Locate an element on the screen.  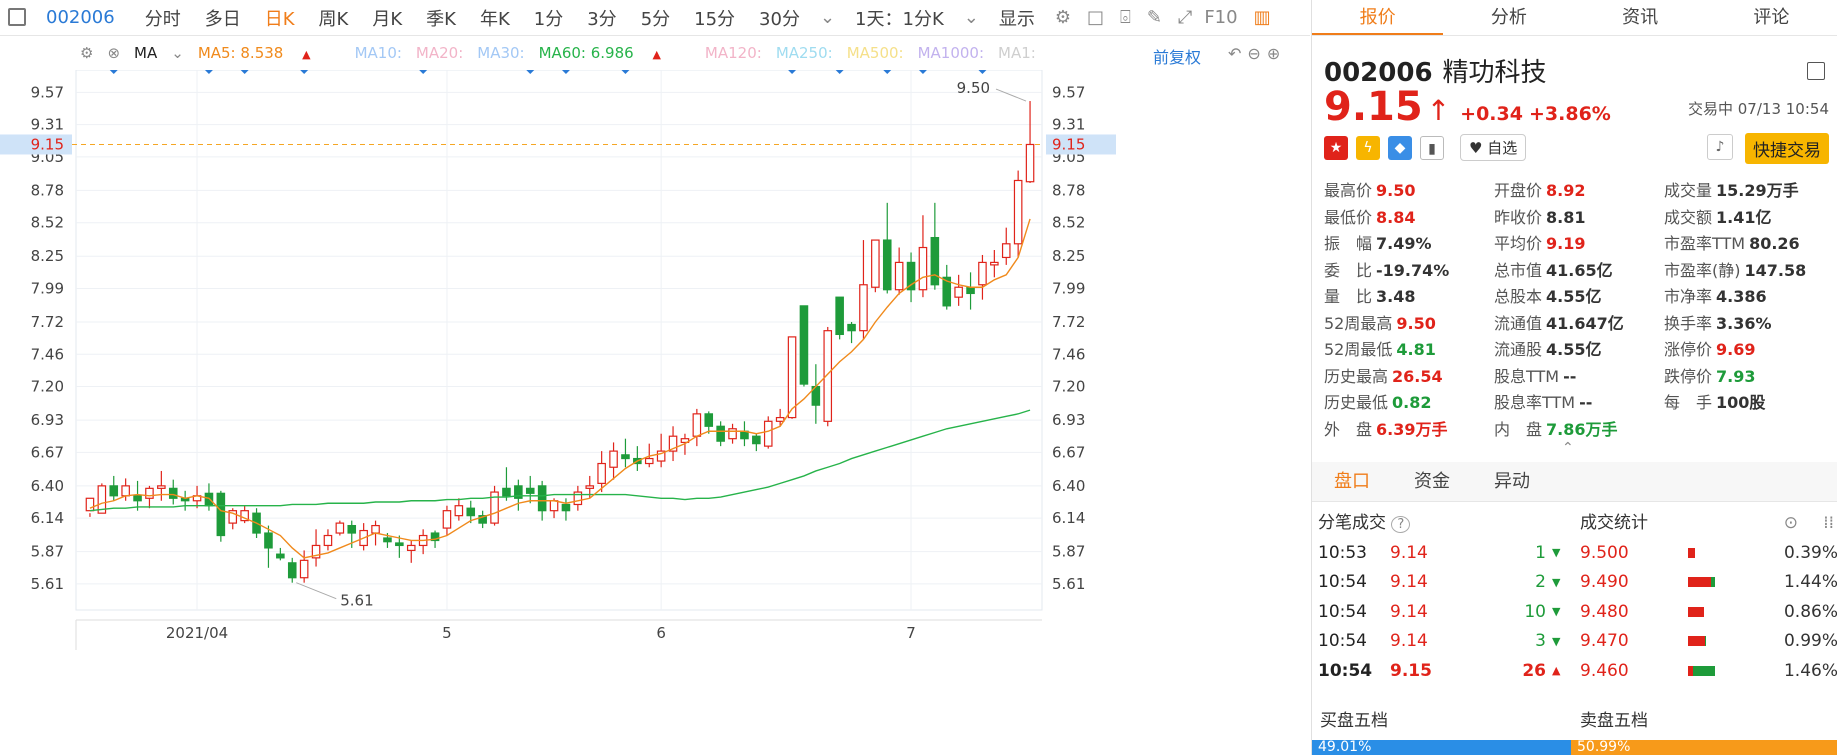
bell-icon: ♪ is located at coordinates (1720, 147).